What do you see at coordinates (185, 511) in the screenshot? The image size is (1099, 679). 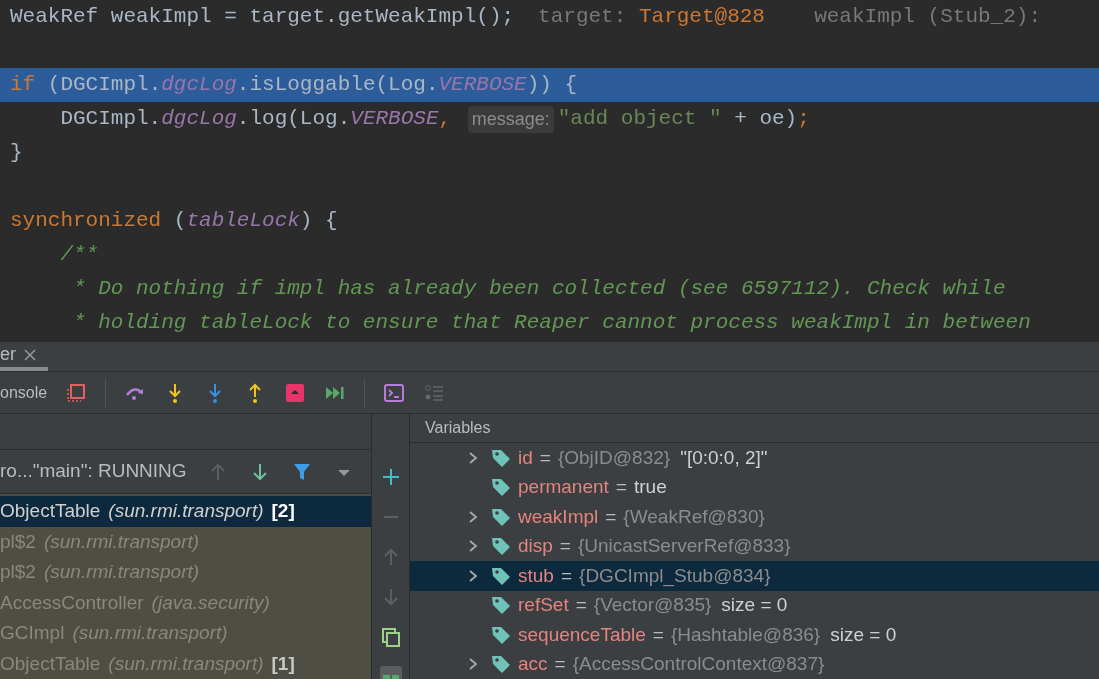 I see `stack-frame: ObjectTable (sun.rmi.transport) [2]` at bounding box center [185, 511].